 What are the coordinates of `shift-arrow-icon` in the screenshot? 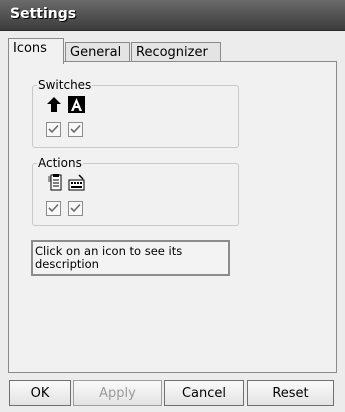 It's located at (54, 104).